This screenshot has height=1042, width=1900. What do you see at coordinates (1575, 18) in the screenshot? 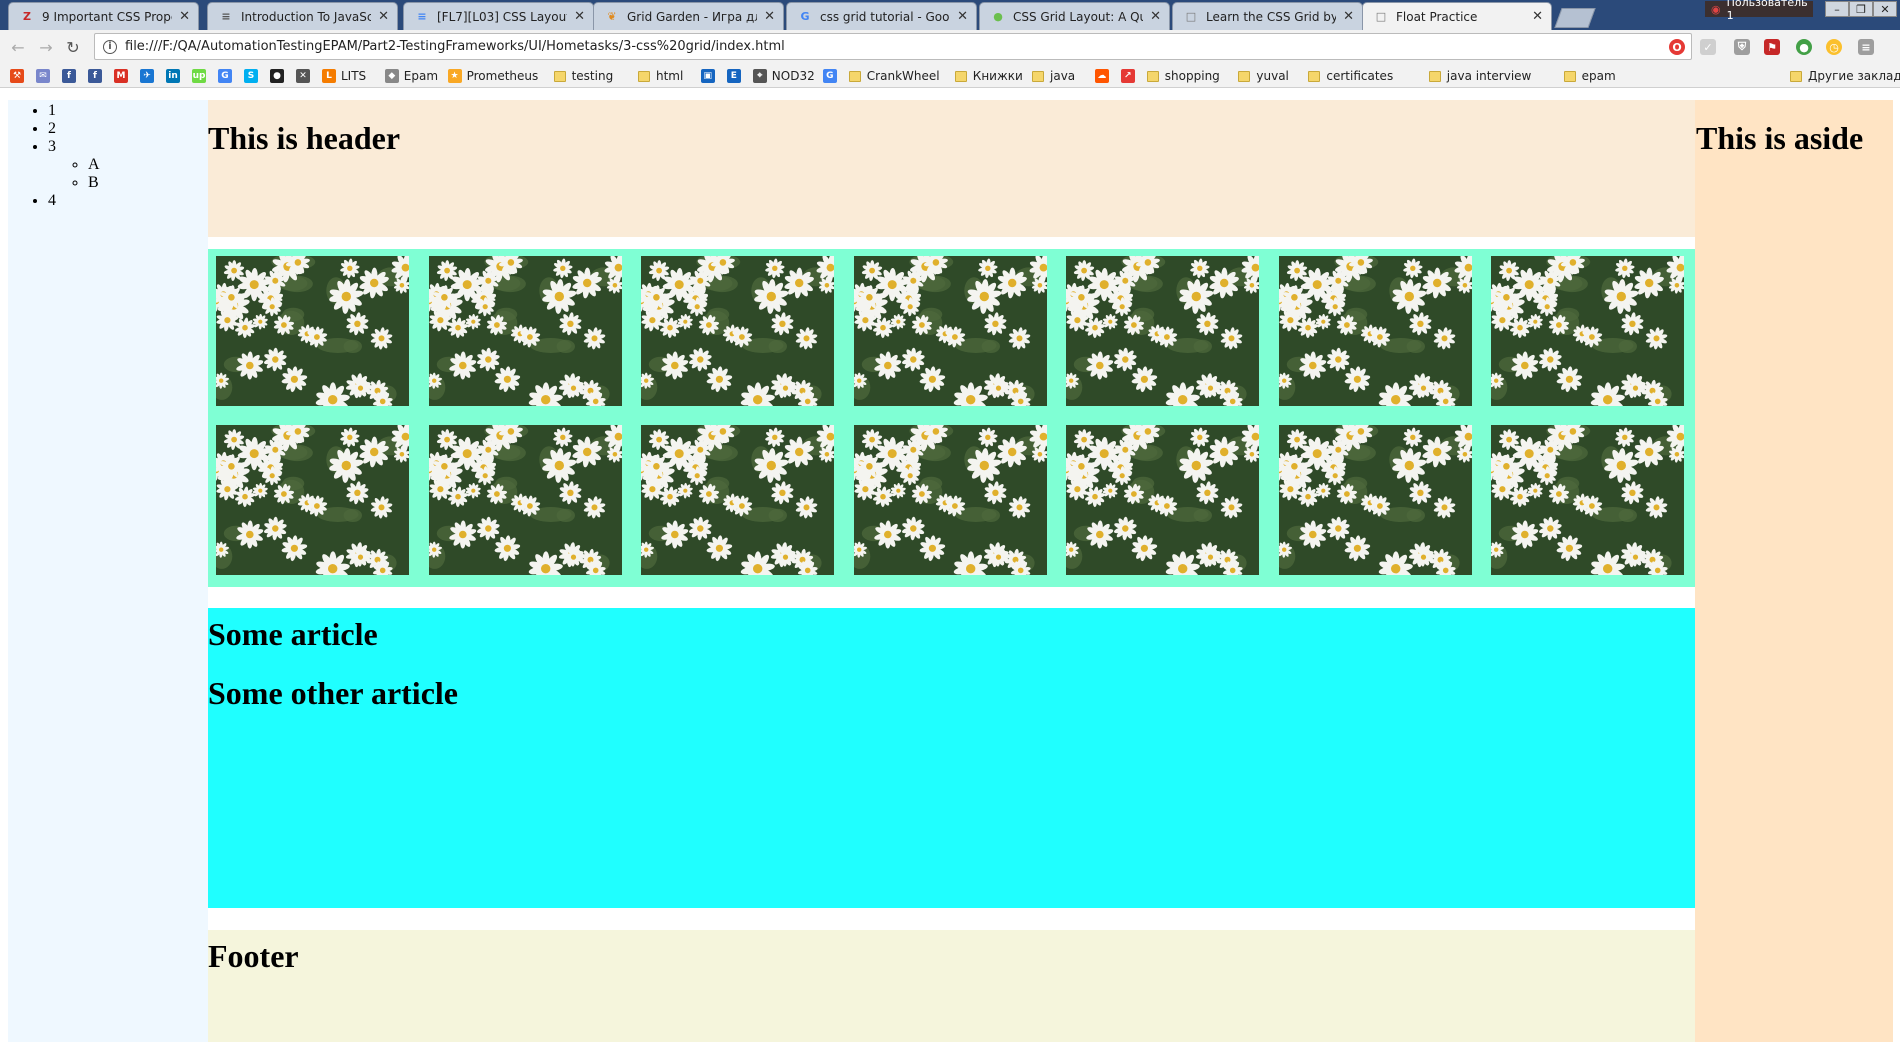
I see `new-tab-button` at bounding box center [1575, 18].